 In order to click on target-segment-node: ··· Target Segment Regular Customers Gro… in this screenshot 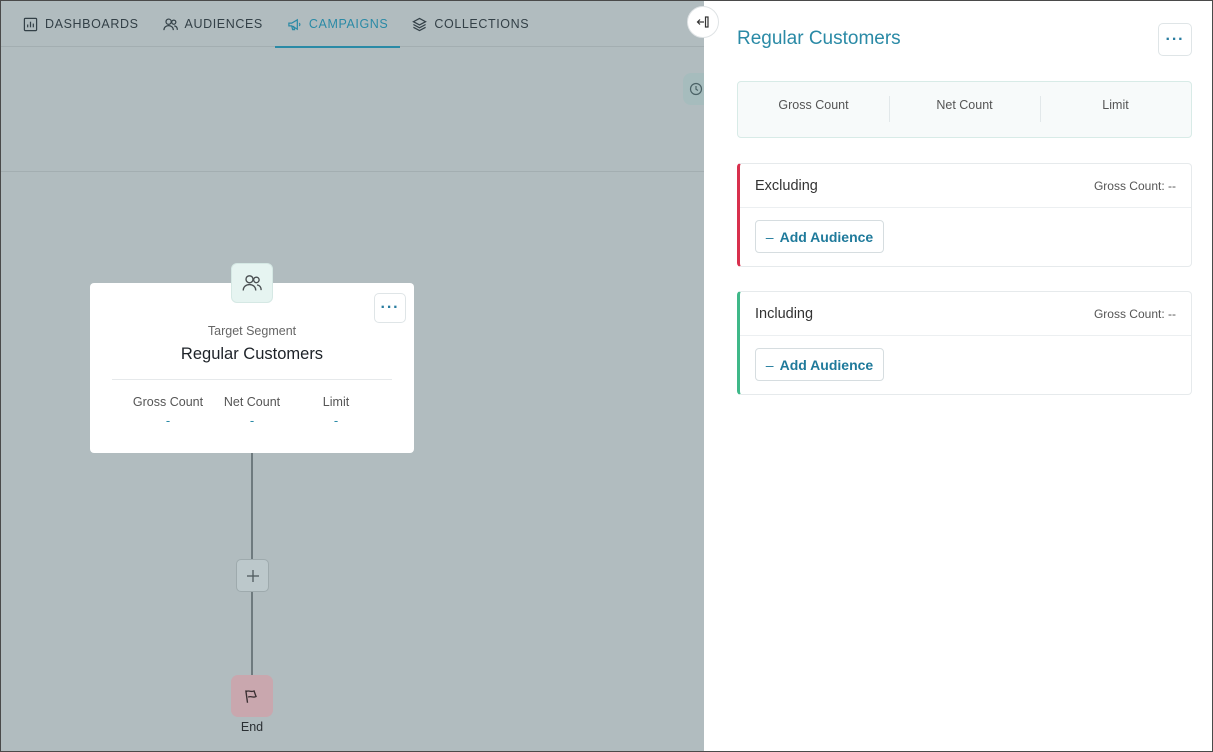, I will do `click(252, 368)`.